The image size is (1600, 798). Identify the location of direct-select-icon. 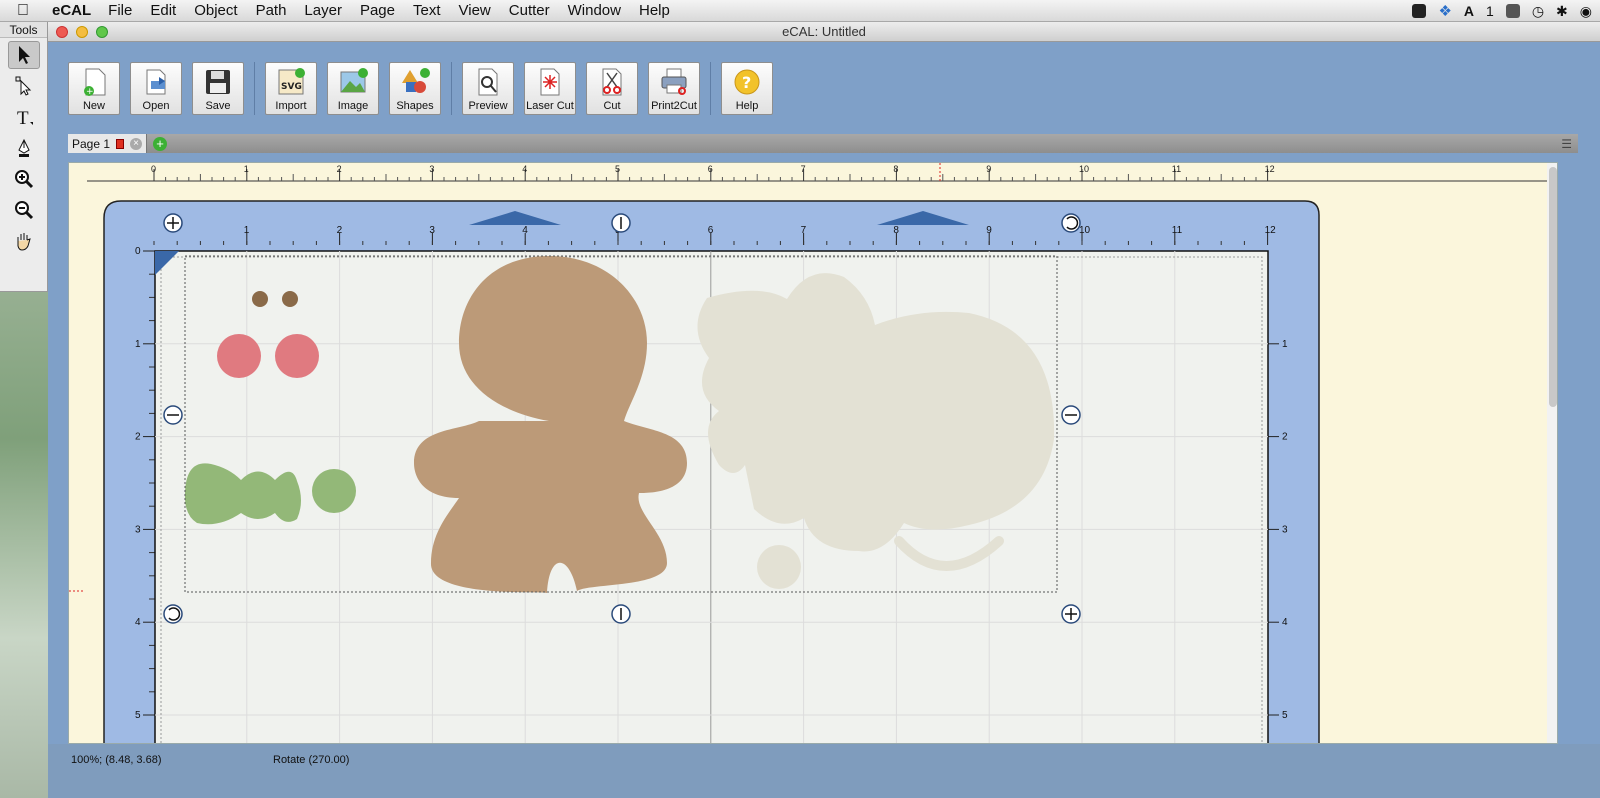
(23, 86).